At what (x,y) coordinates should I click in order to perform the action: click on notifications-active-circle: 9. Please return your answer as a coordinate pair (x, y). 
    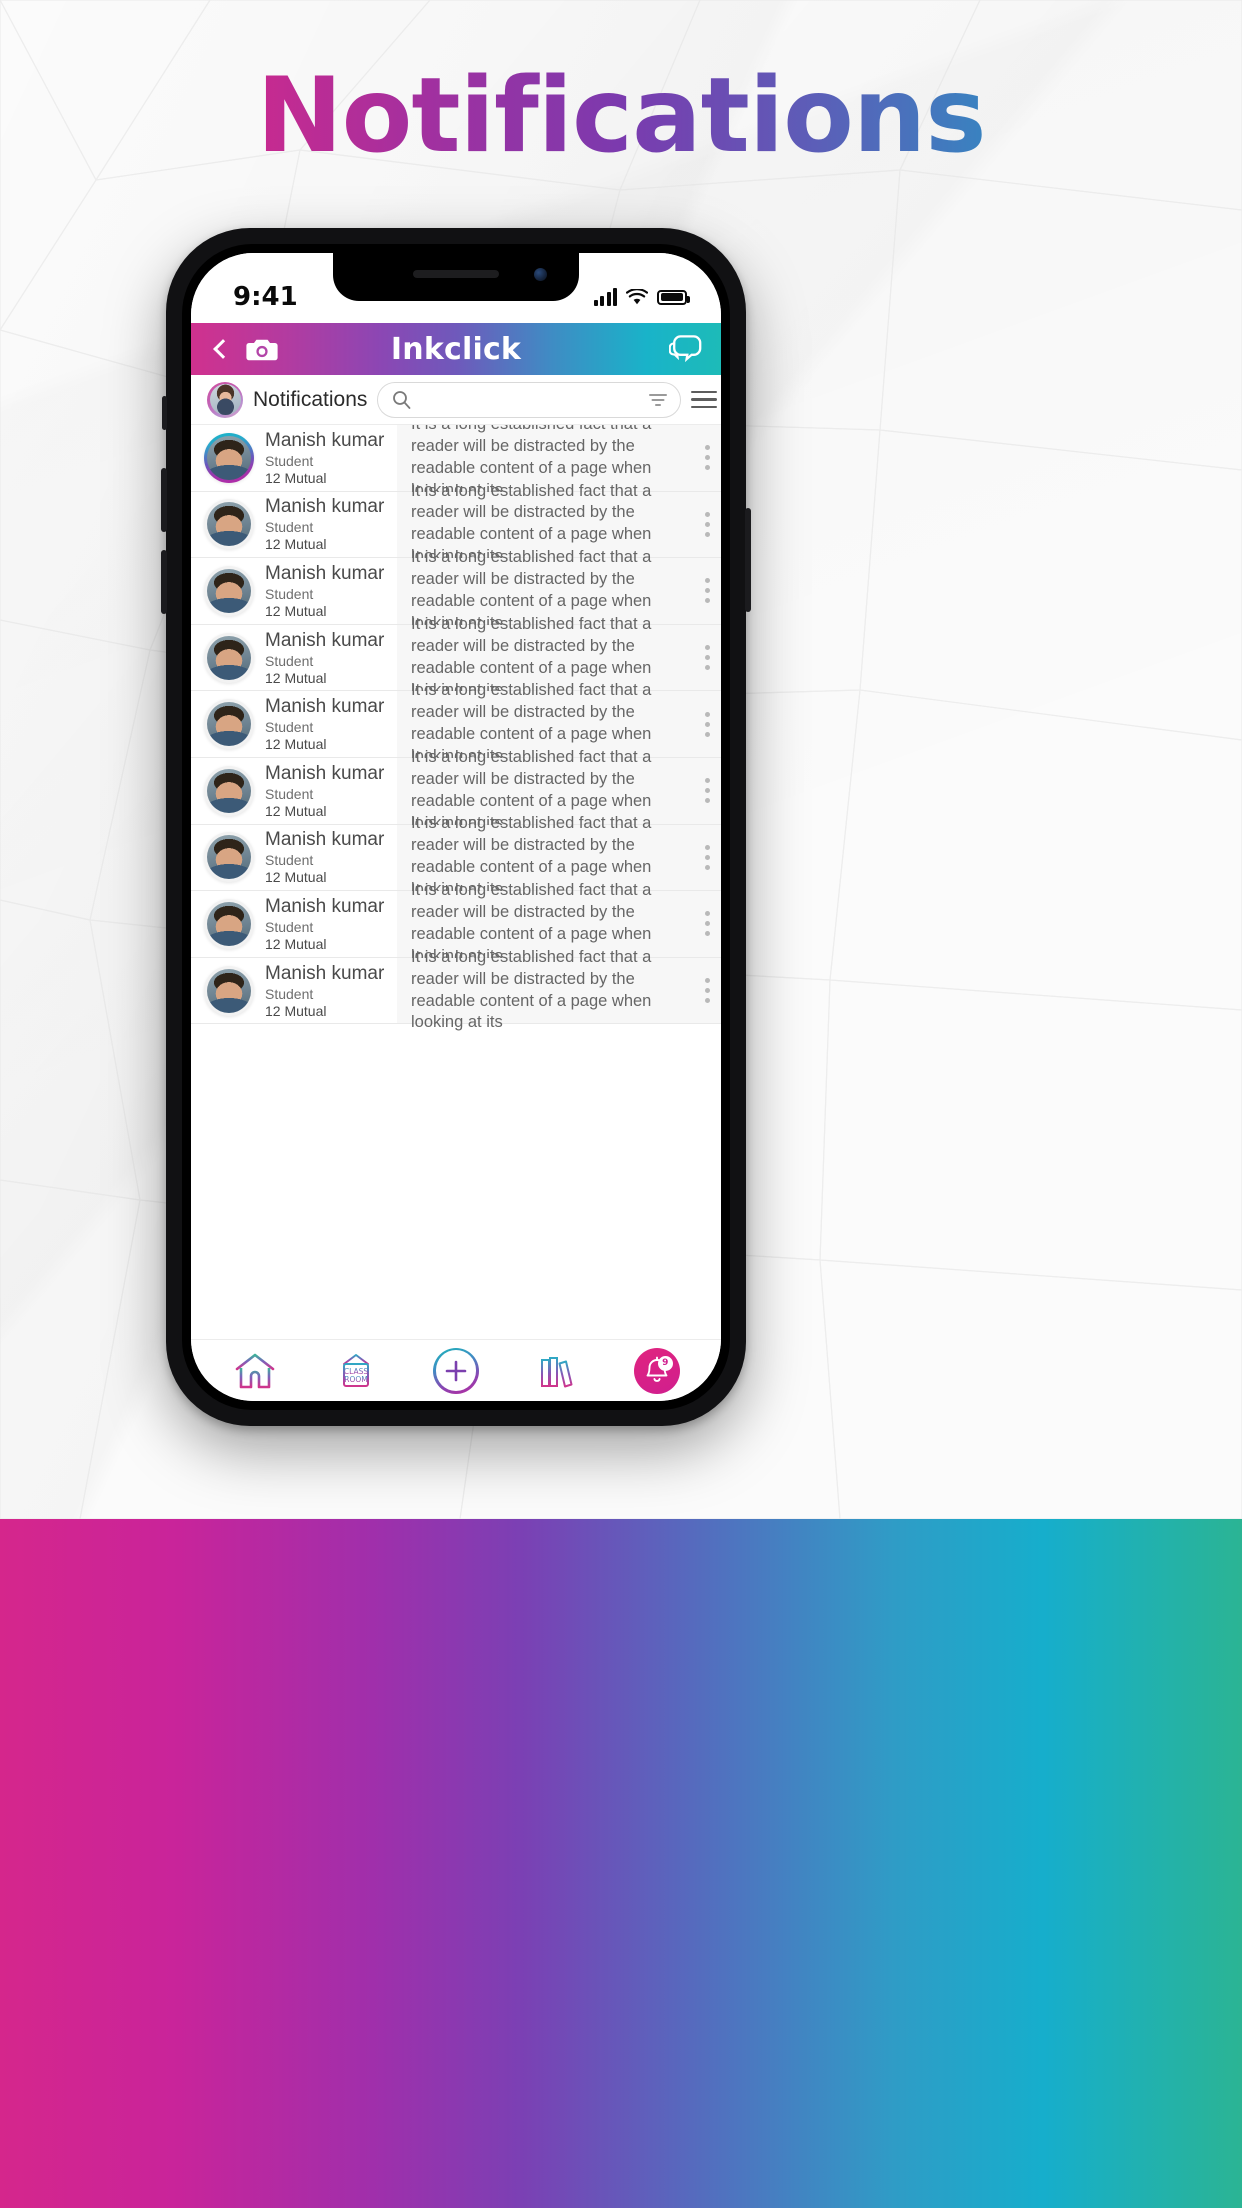
    Looking at the image, I should click on (656, 1370).